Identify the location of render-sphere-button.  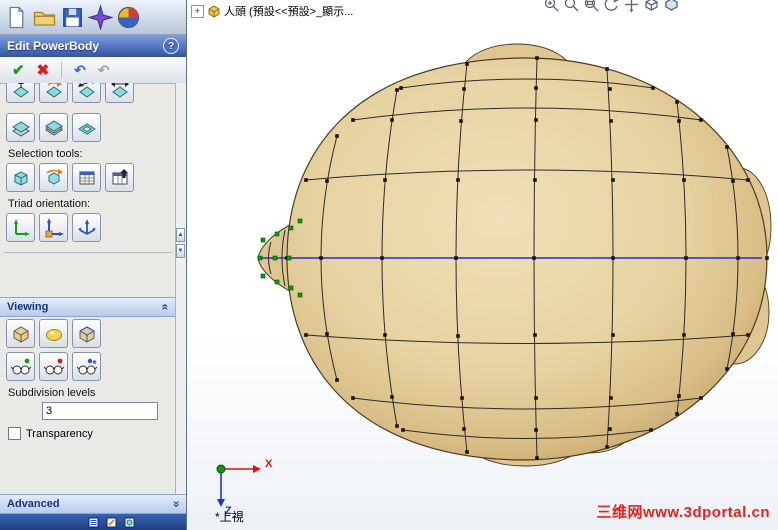
(128, 17).